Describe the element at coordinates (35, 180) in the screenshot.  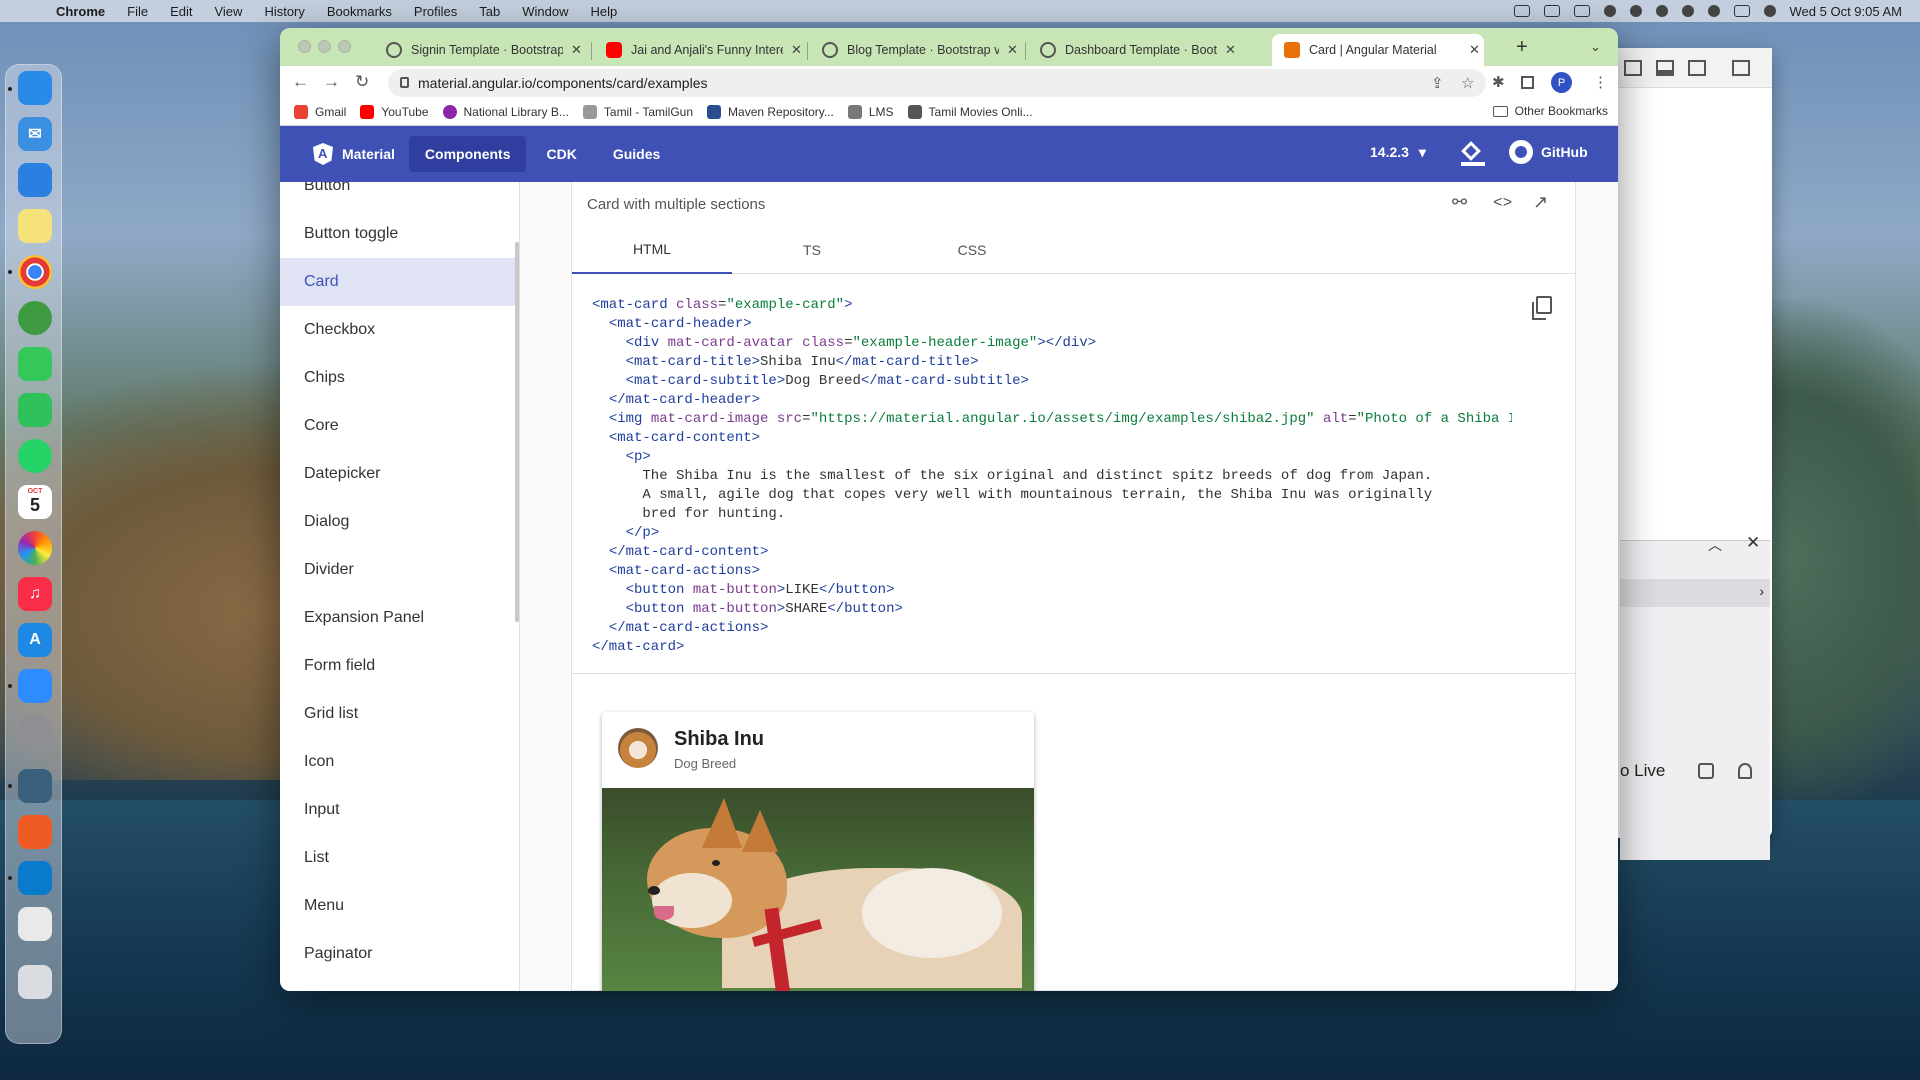
I see `safari-icon` at that location.